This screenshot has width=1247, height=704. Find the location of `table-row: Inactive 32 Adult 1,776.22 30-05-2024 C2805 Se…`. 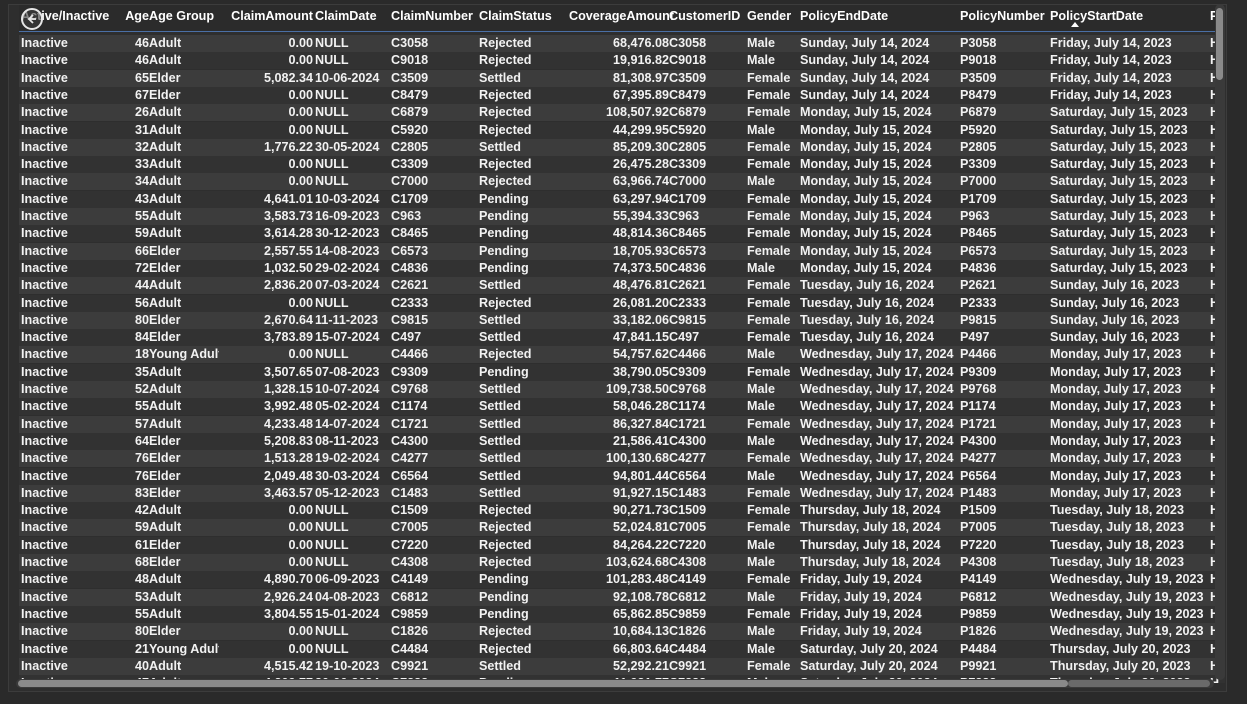

table-row: Inactive 32 Adult 1,776.22 30-05-2024 C2805 Se… is located at coordinates (622, 147).